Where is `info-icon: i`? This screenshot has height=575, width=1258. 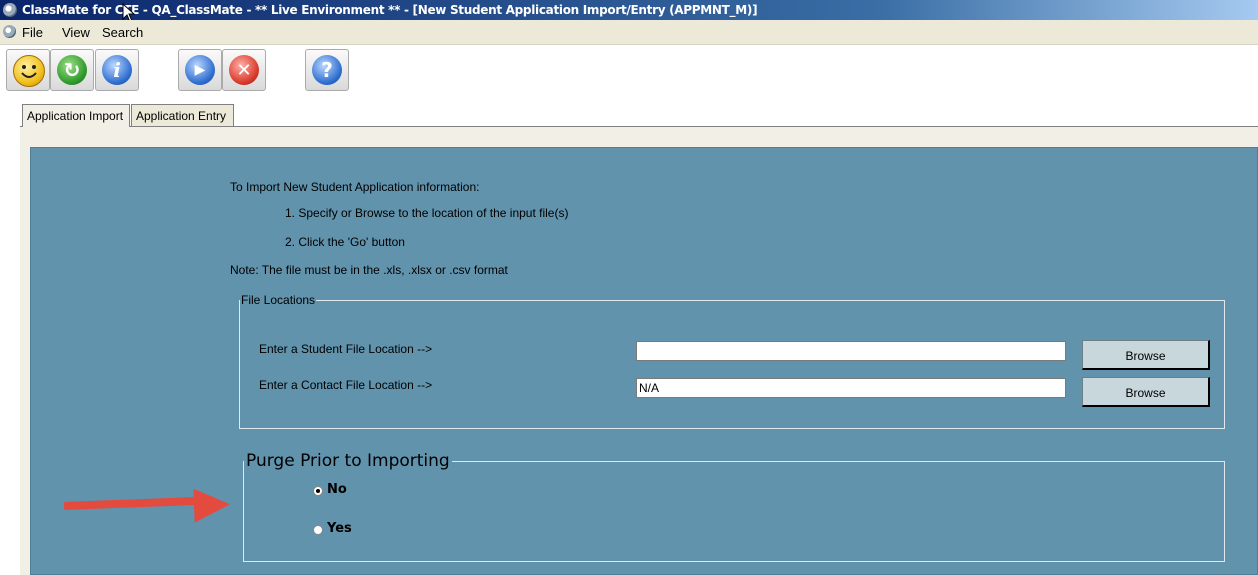 info-icon: i is located at coordinates (117, 70).